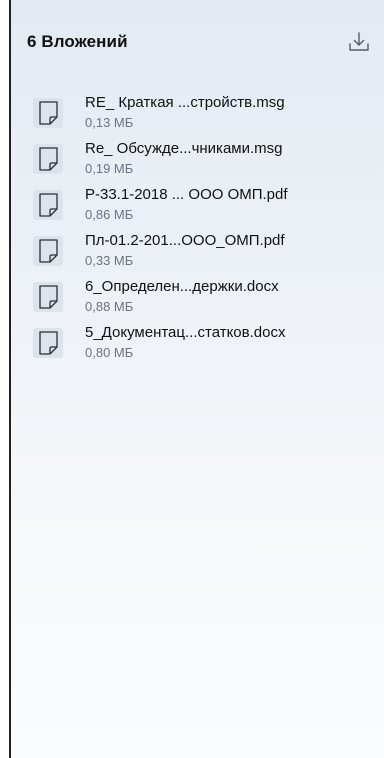 The width and height of the screenshot is (384, 758). I want to click on attachment-name: Re_ Обсужде...чниками.msg, so click(184, 148).